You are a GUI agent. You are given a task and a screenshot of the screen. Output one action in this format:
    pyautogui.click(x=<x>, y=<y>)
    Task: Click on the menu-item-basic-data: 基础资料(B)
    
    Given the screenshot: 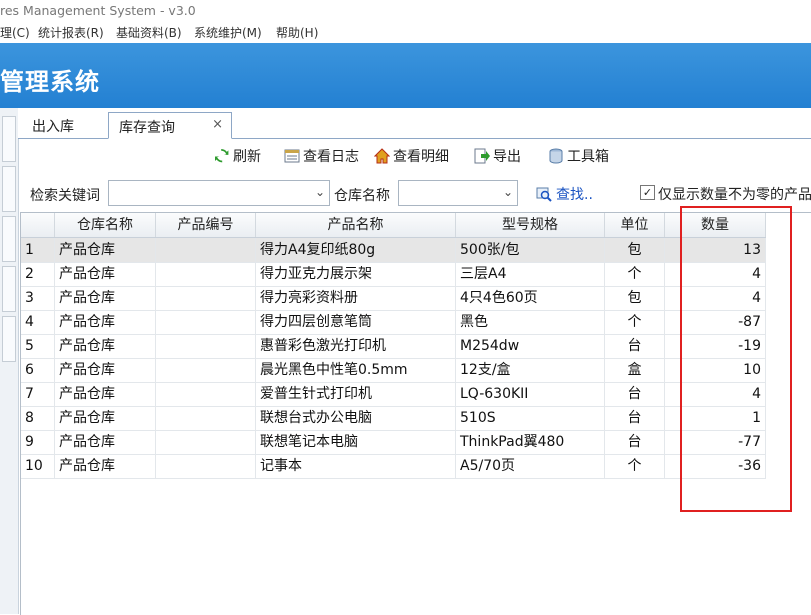 What is the action you would take?
    pyautogui.click(x=149, y=32)
    